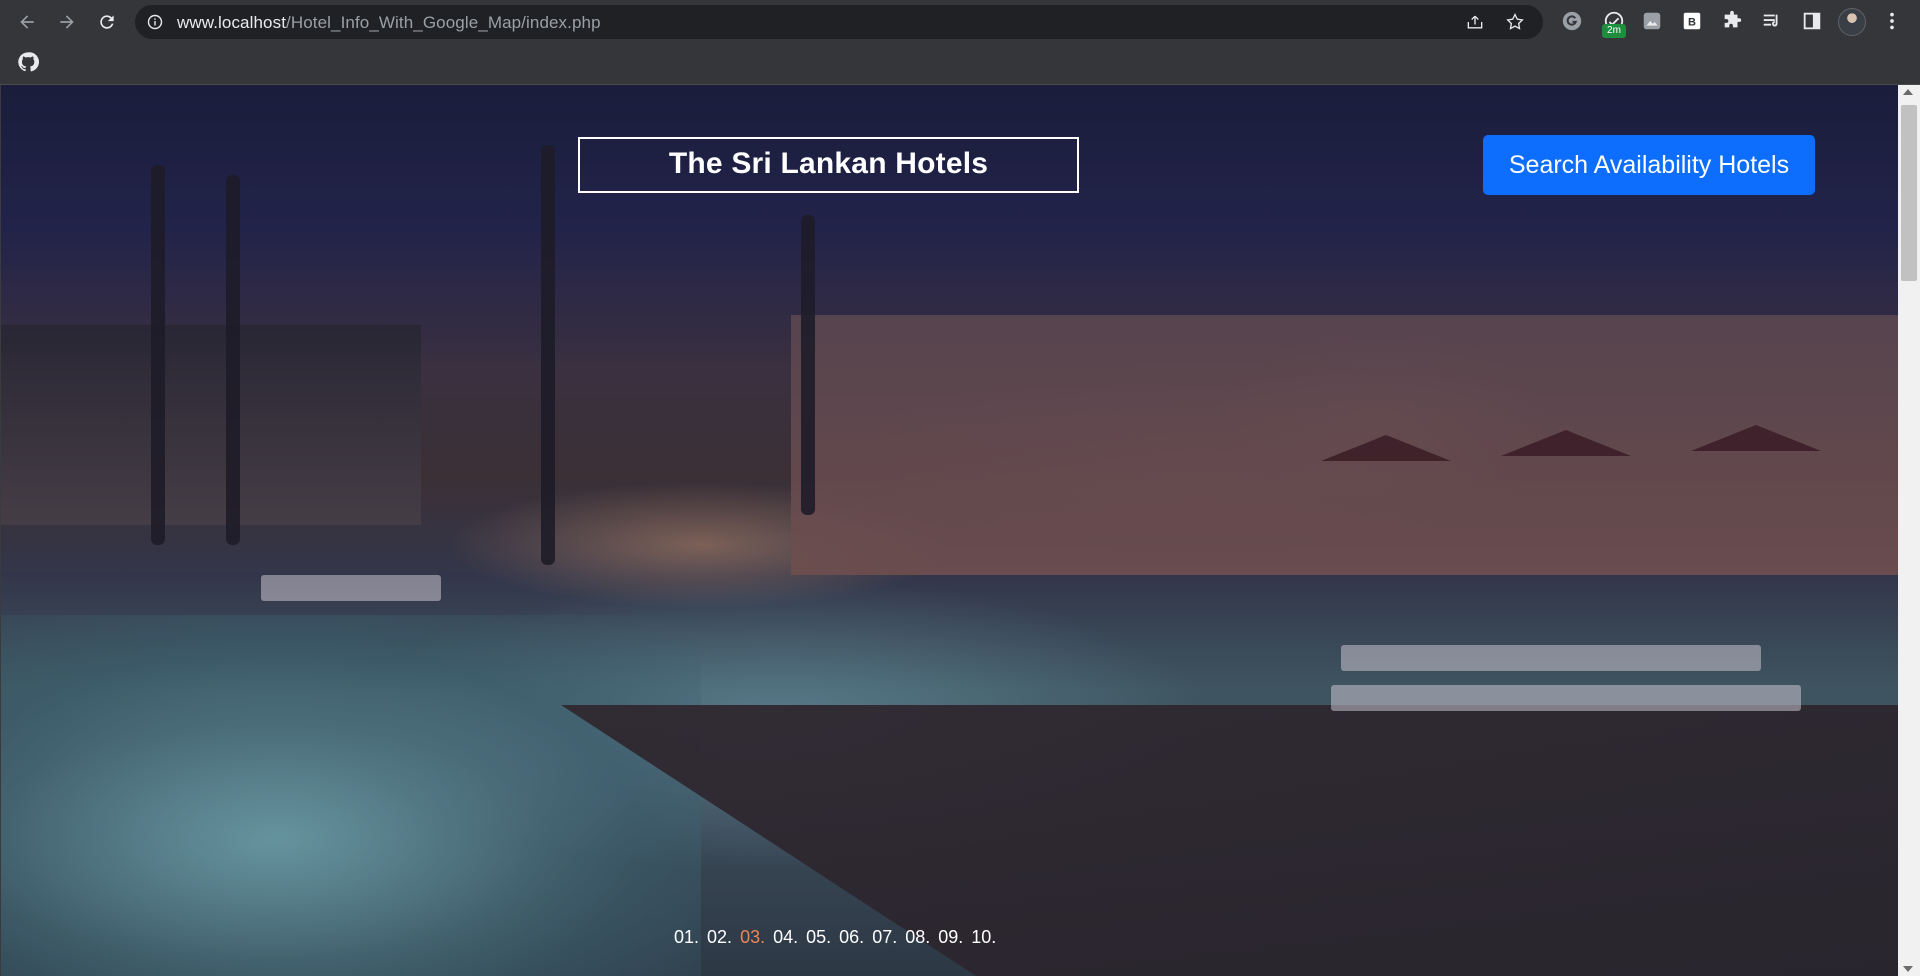 The width and height of the screenshot is (1920, 976). What do you see at coordinates (1649, 165) in the screenshot?
I see `search-availability-button: Search Availability Hotels` at bounding box center [1649, 165].